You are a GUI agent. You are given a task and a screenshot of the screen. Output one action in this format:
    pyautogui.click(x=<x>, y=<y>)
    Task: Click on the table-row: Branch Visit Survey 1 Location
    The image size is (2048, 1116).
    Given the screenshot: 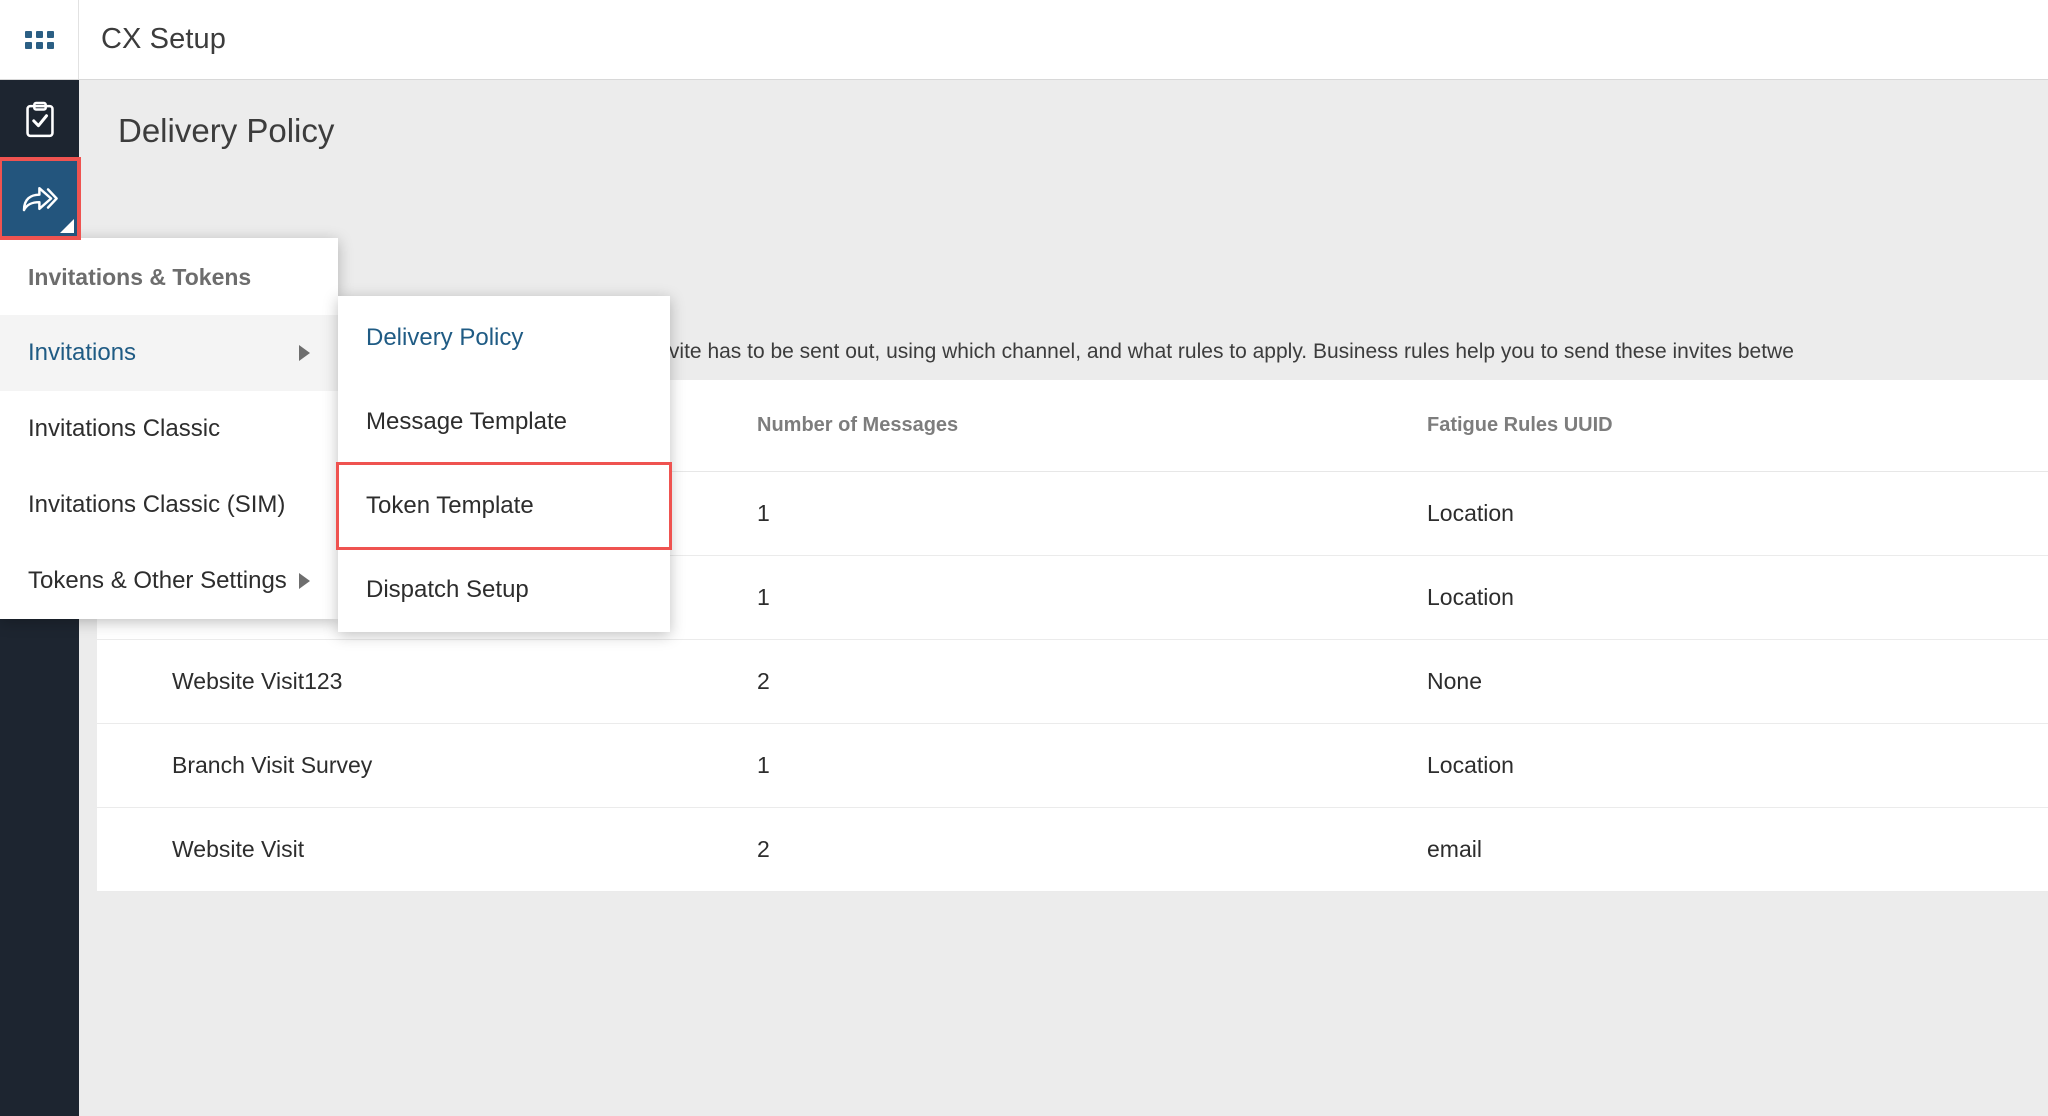 What is the action you would take?
    pyautogui.click(x=1072, y=765)
    